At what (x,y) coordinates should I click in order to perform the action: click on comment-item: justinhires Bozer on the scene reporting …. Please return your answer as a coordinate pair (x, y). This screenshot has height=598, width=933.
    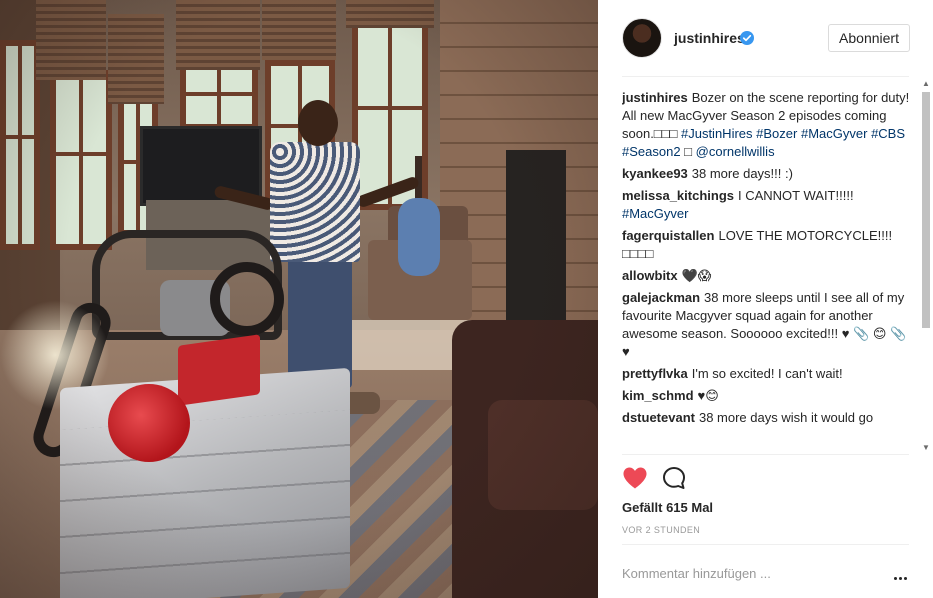
    Looking at the image, I should click on (767, 125).